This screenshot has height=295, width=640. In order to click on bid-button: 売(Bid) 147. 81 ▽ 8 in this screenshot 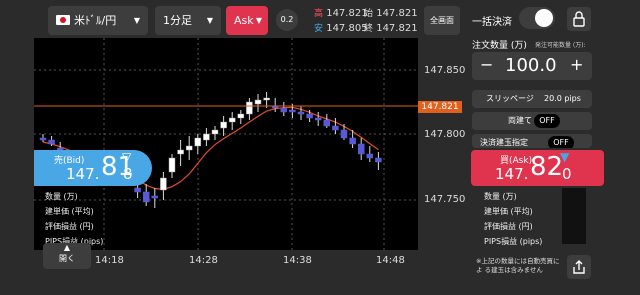, I will do `click(93, 168)`.